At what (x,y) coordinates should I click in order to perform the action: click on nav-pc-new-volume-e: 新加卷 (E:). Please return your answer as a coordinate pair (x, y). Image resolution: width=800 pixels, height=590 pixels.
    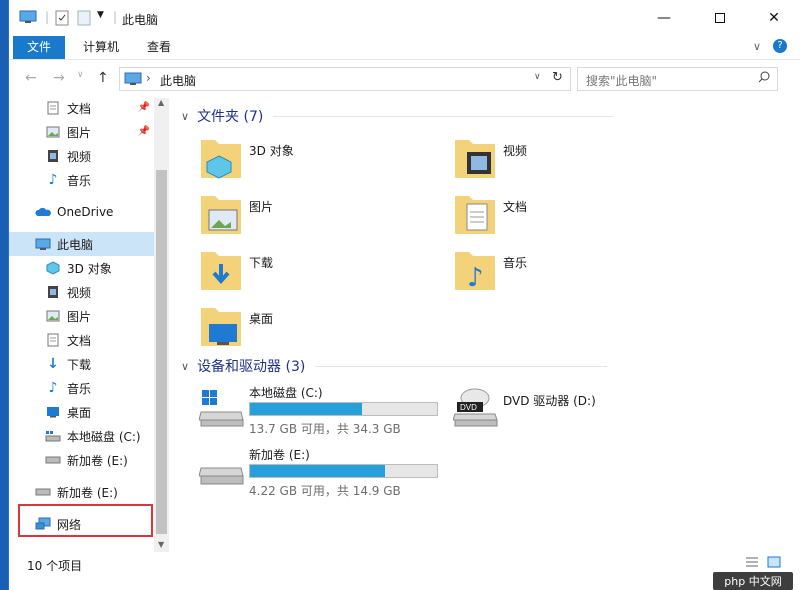
    Looking at the image, I should click on (81, 460).